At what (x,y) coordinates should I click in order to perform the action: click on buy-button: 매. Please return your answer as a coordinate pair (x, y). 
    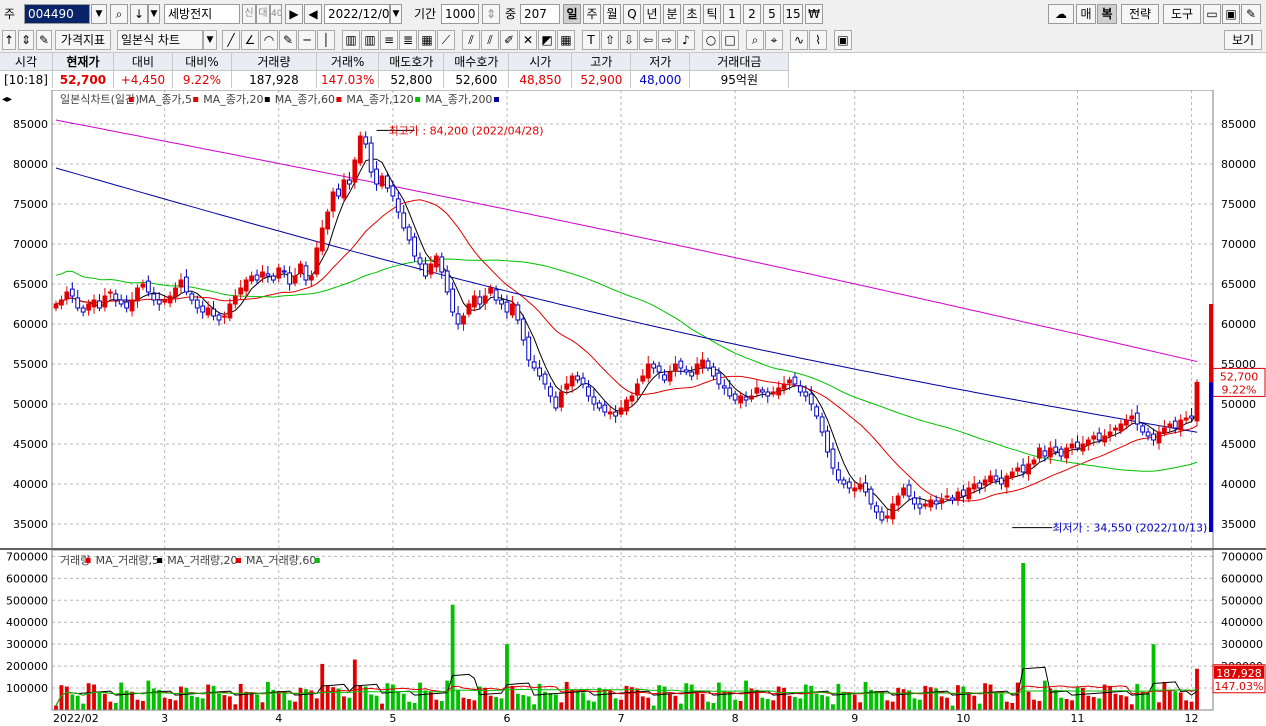
    Looking at the image, I should click on (1086, 14).